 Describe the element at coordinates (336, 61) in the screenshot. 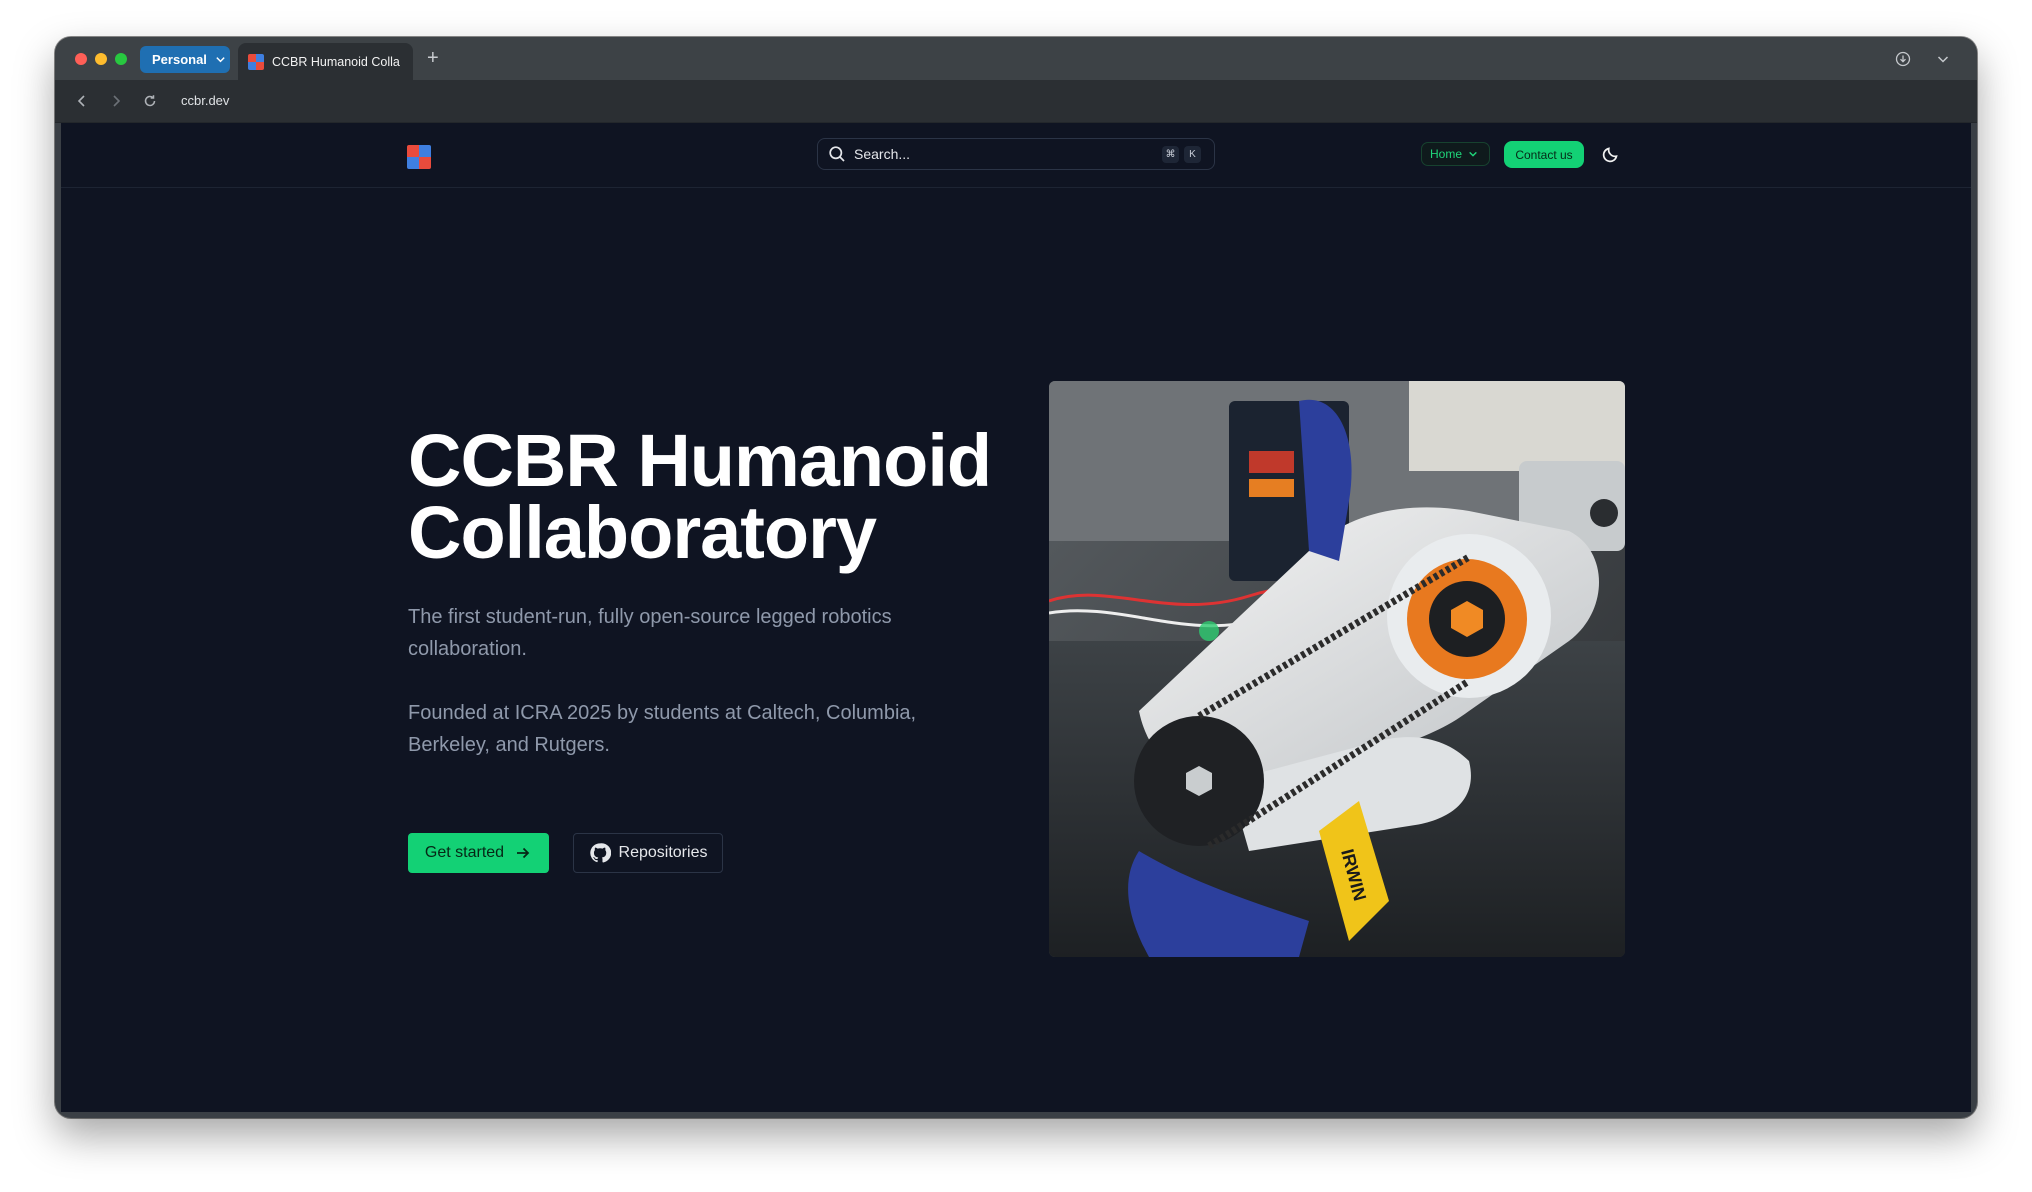

I see `tab-title: CCBR Humanoid Collaboratory` at that location.